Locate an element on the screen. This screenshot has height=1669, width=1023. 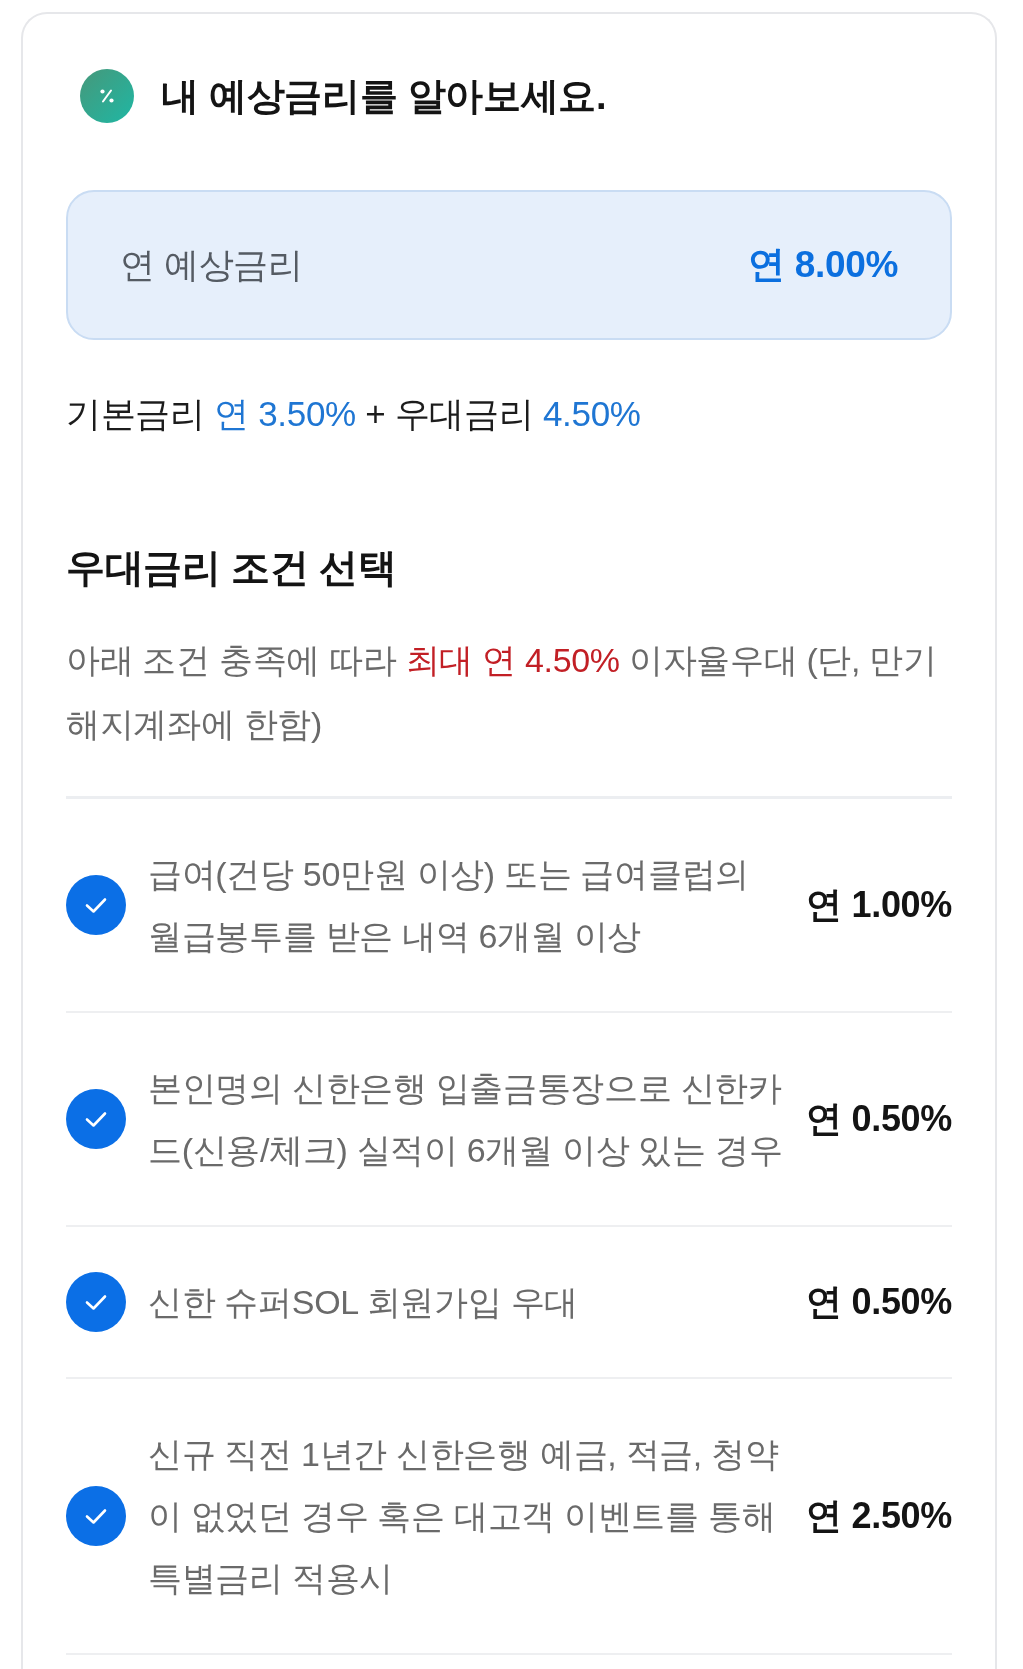
condition-text: 신한 슈퍼SOL 회원가입 우대 is located at coordinates (363, 1302).